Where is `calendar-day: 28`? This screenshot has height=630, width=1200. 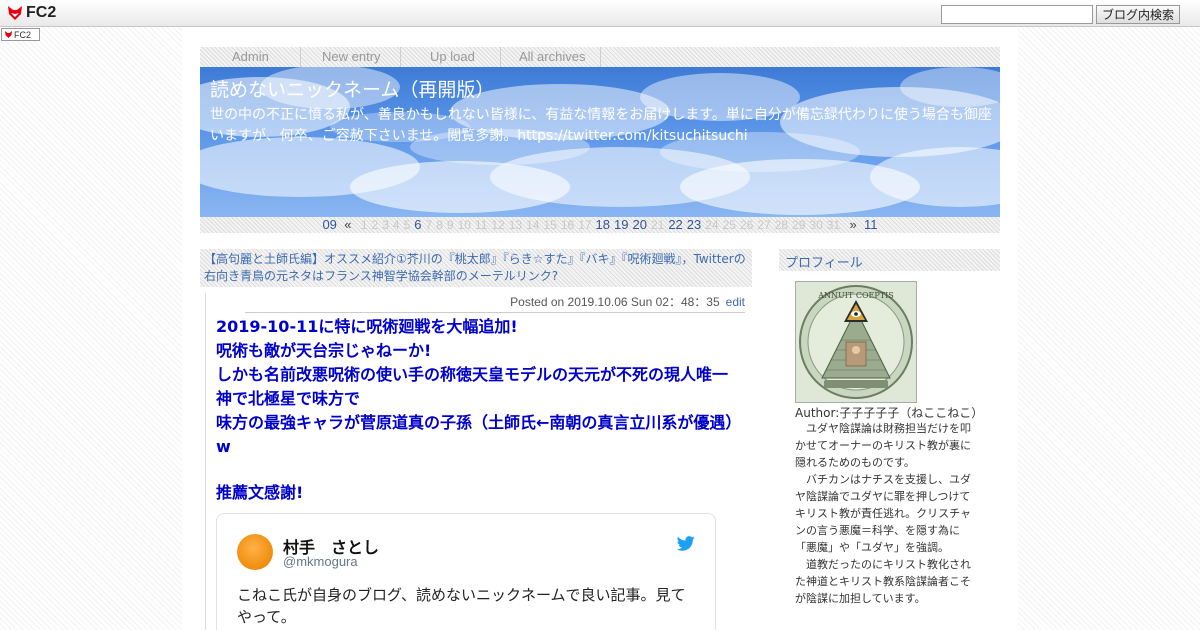
calendar-day: 28 is located at coordinates (781, 225).